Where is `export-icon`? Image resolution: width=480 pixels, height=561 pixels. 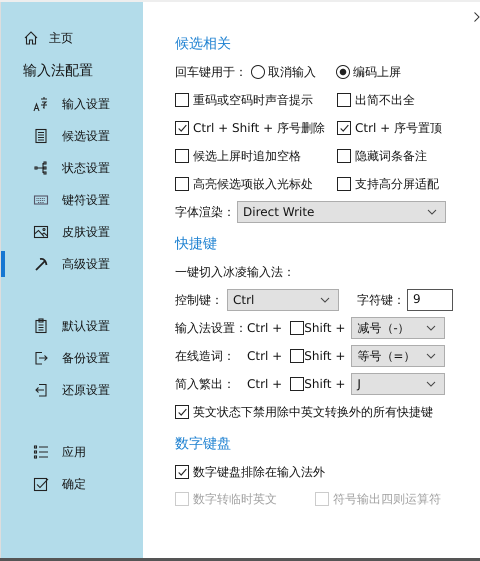 export-icon is located at coordinates (41, 358).